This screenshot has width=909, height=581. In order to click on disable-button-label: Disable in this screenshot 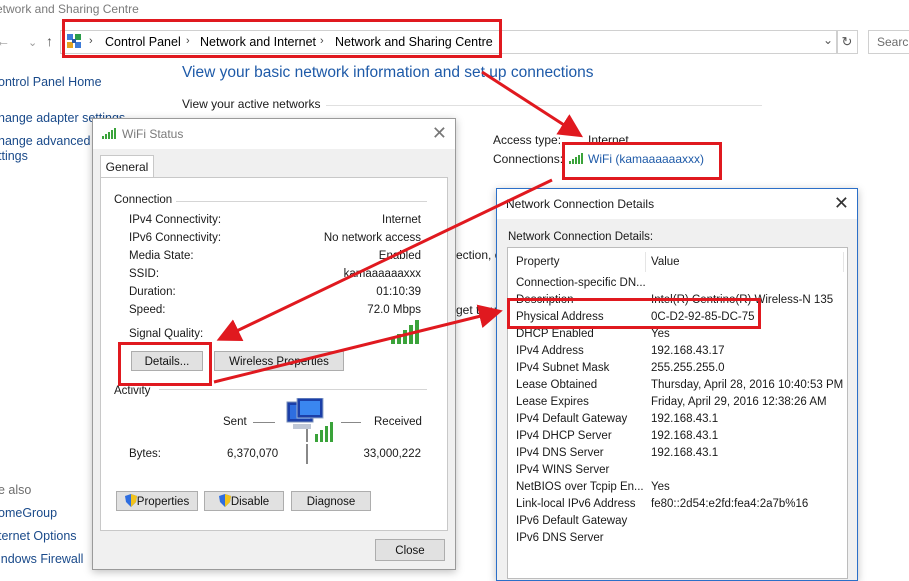, I will do `click(250, 502)`.